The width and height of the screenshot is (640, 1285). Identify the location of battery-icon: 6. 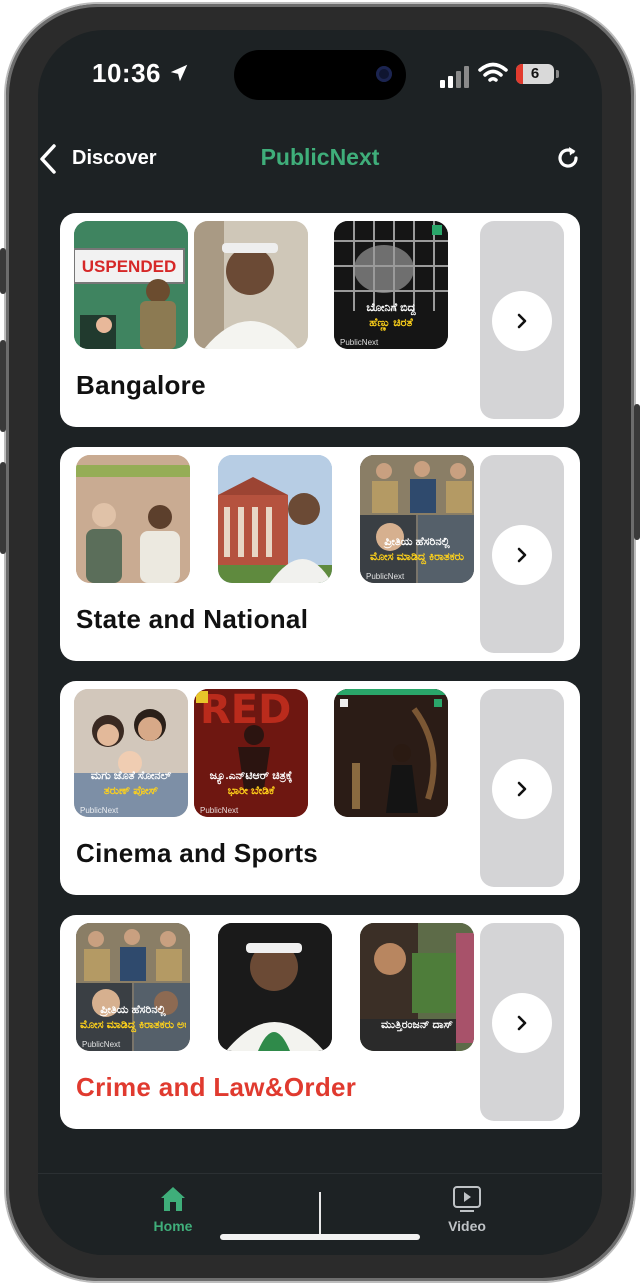
(535, 74).